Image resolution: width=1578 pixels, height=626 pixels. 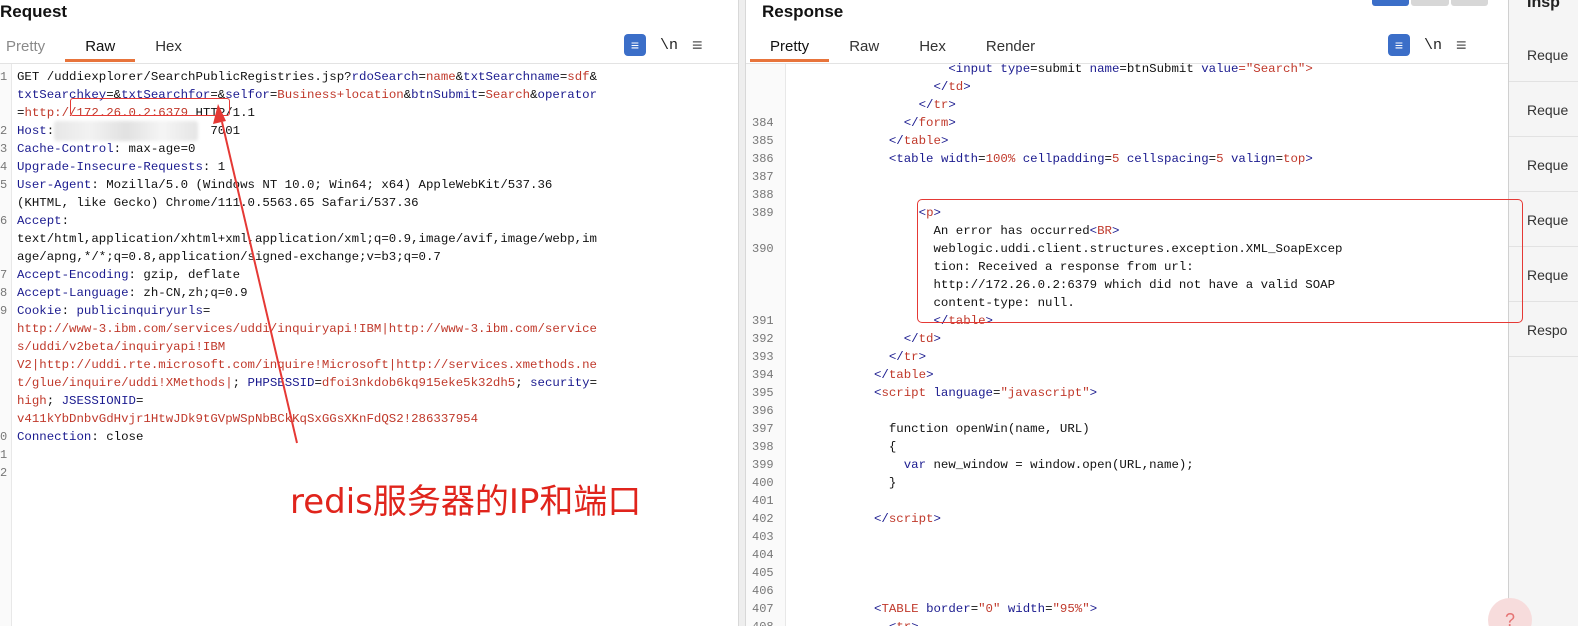 I want to click on code-token: Accept-Language, so click(x=73, y=293).